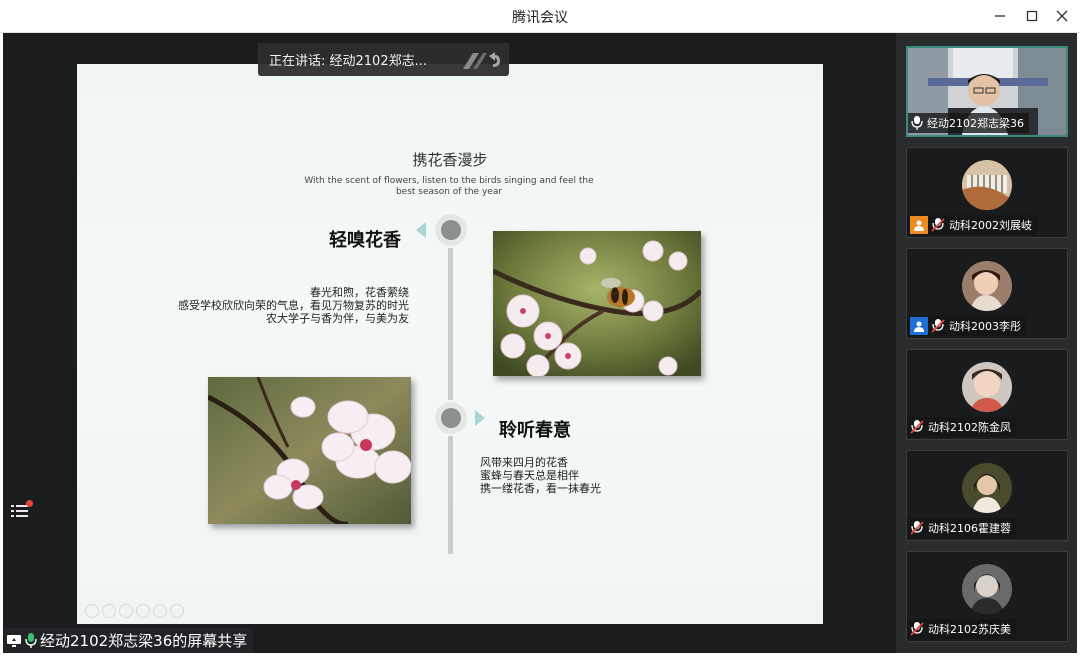  I want to click on mic-on-icon, so click(917, 123).